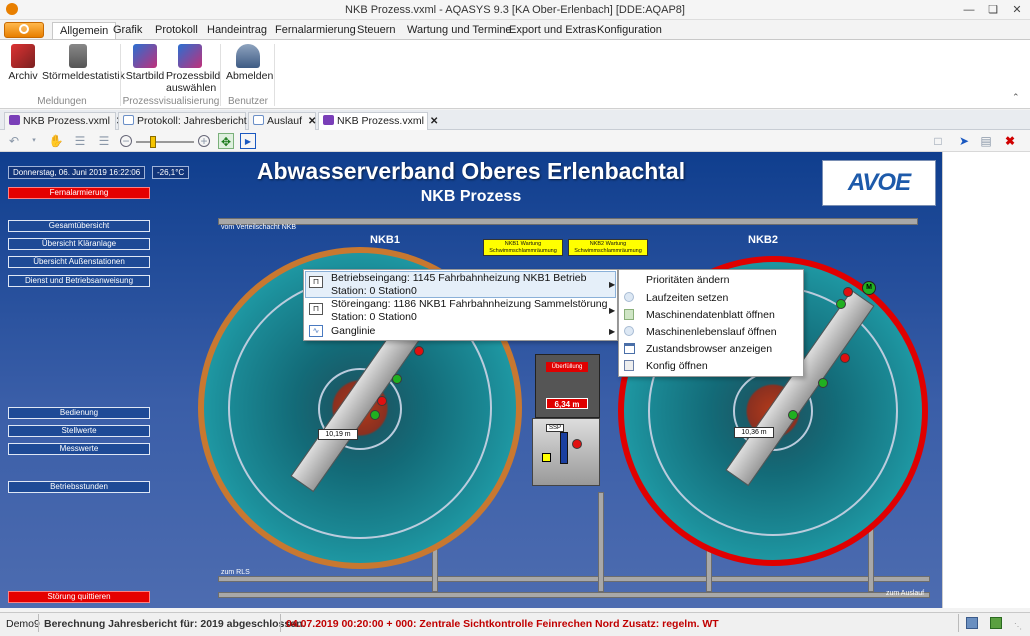  I want to click on tab-steuern: Steuern, so click(376, 31).